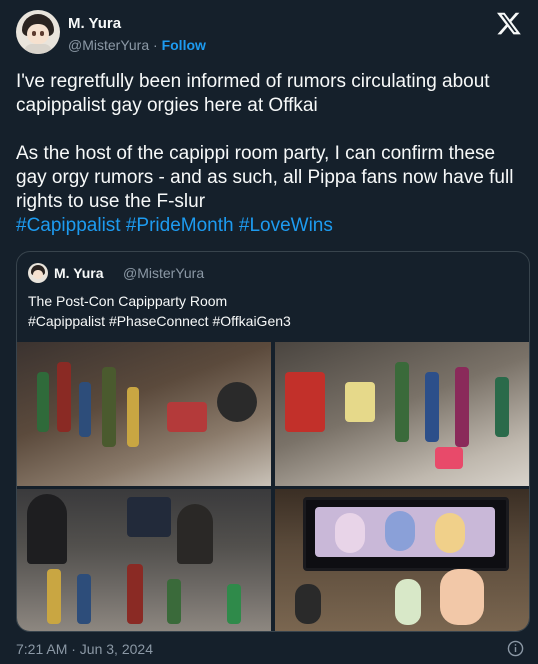 The height and width of the screenshot is (664, 538). Describe the element at coordinates (269, 33) in the screenshot. I see `tweet-header: M. Yura @MisterYura · Follow` at that location.